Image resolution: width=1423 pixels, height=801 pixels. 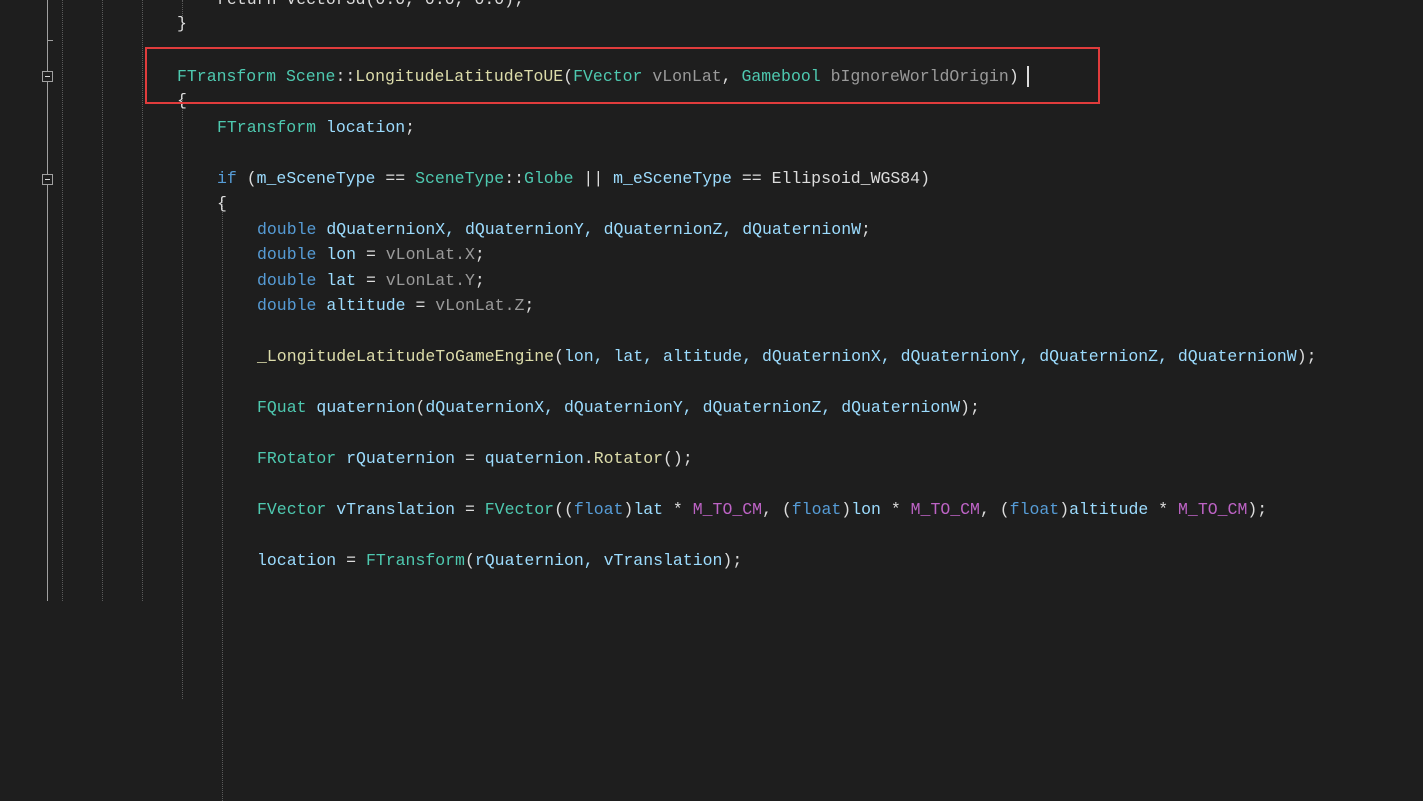 I want to click on code-line: }, so click(x=182, y=23).